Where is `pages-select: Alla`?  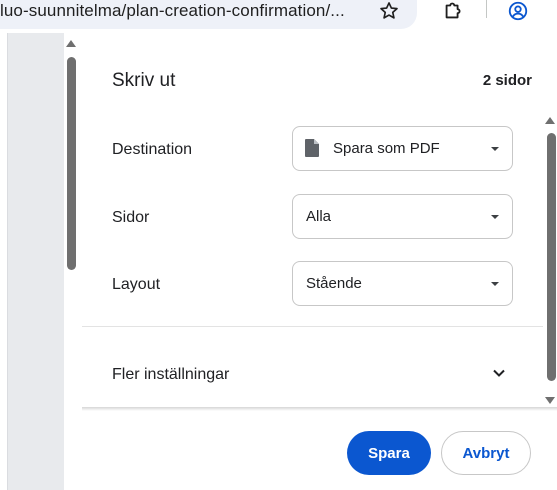 pages-select: Alla is located at coordinates (402, 216).